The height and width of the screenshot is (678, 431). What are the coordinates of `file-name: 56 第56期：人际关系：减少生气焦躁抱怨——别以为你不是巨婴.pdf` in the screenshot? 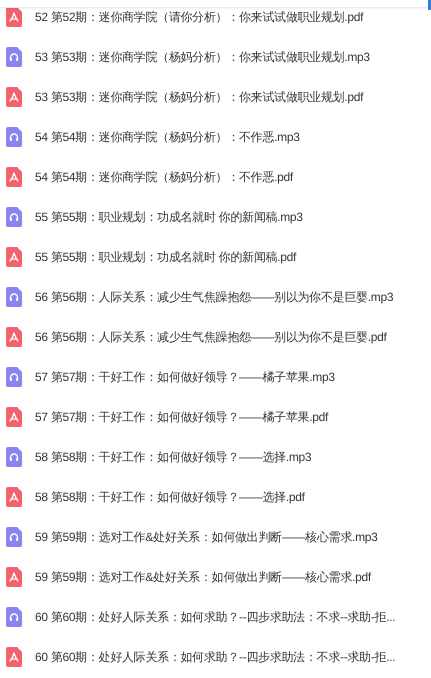 It's located at (211, 337).